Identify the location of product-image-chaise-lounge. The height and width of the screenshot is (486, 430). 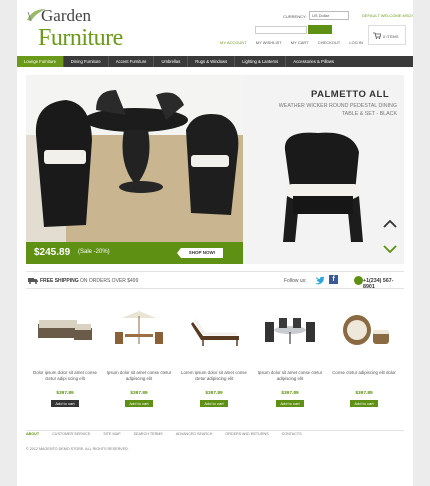
(214, 329).